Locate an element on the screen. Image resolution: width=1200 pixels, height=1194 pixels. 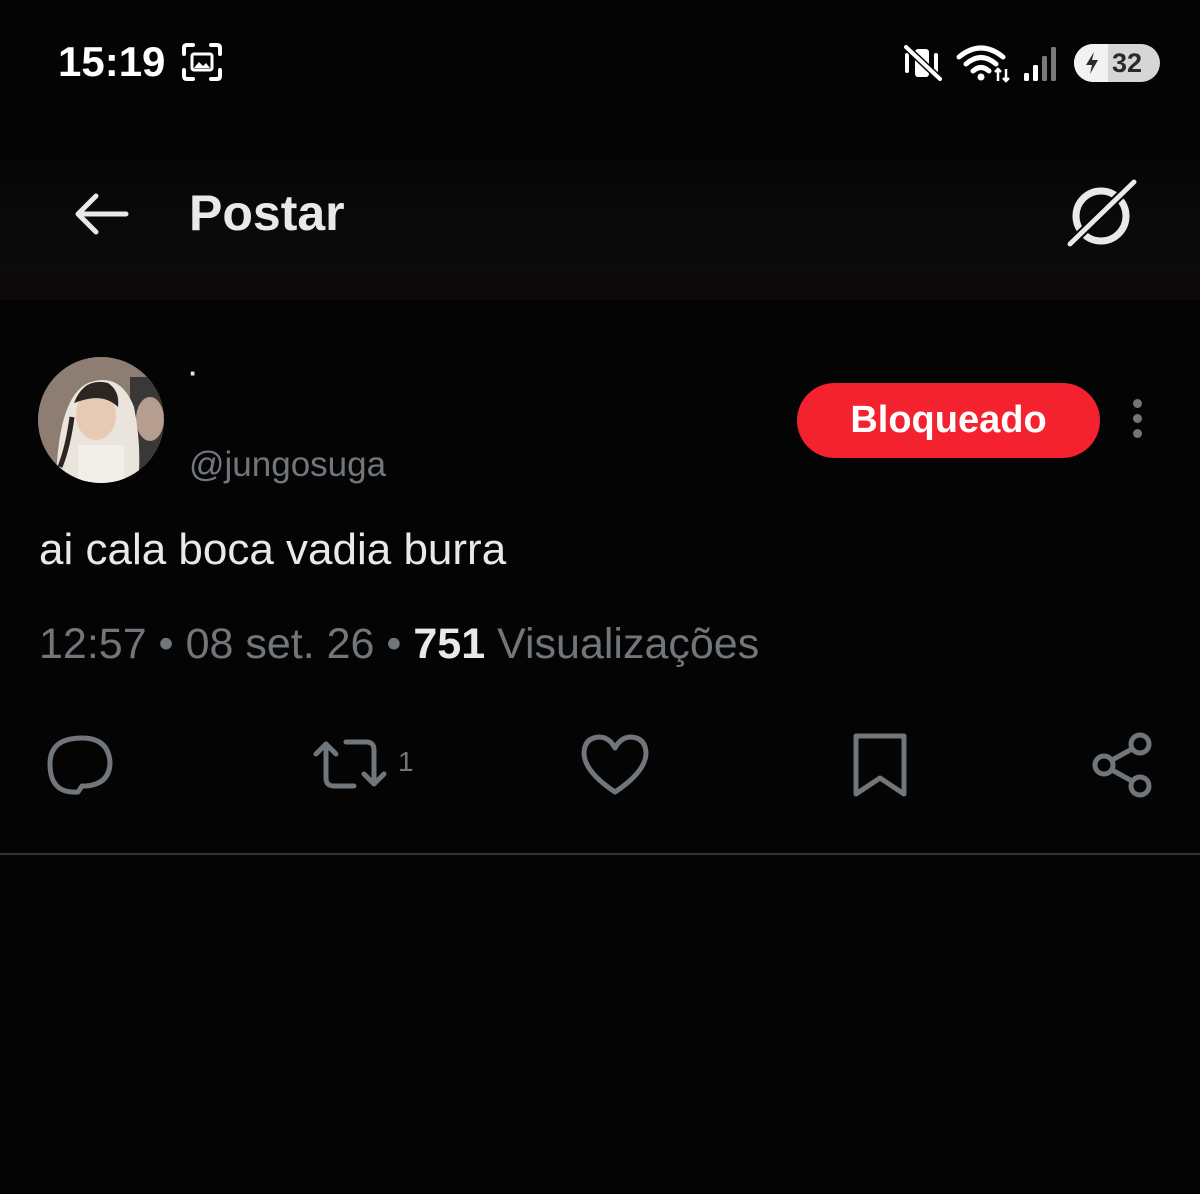
grok-icon is located at coordinates (1102, 214).